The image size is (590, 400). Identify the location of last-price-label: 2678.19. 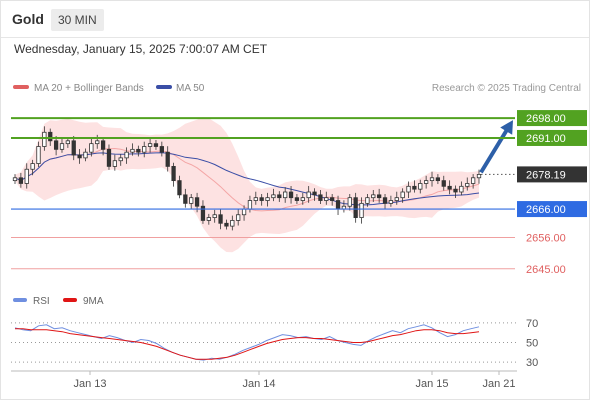
(546, 175).